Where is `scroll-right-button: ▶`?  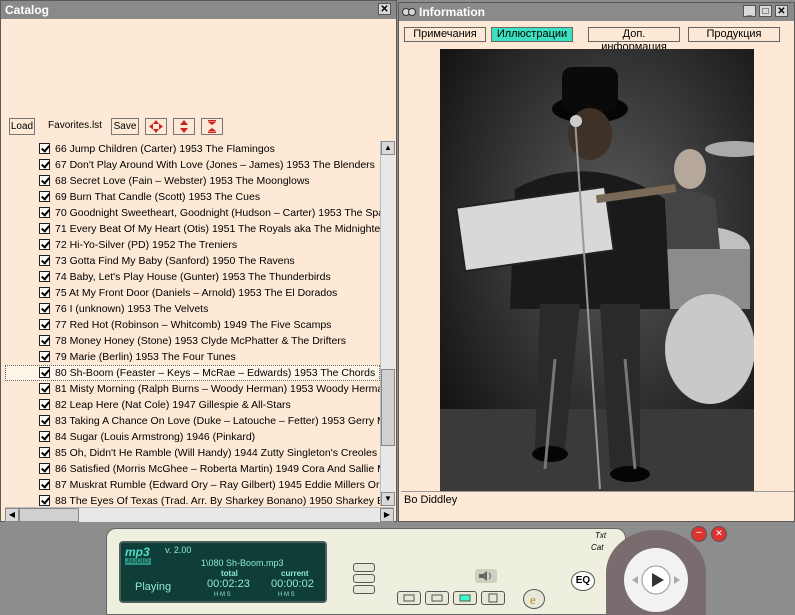
scroll-right-button: ▶ is located at coordinates (387, 515).